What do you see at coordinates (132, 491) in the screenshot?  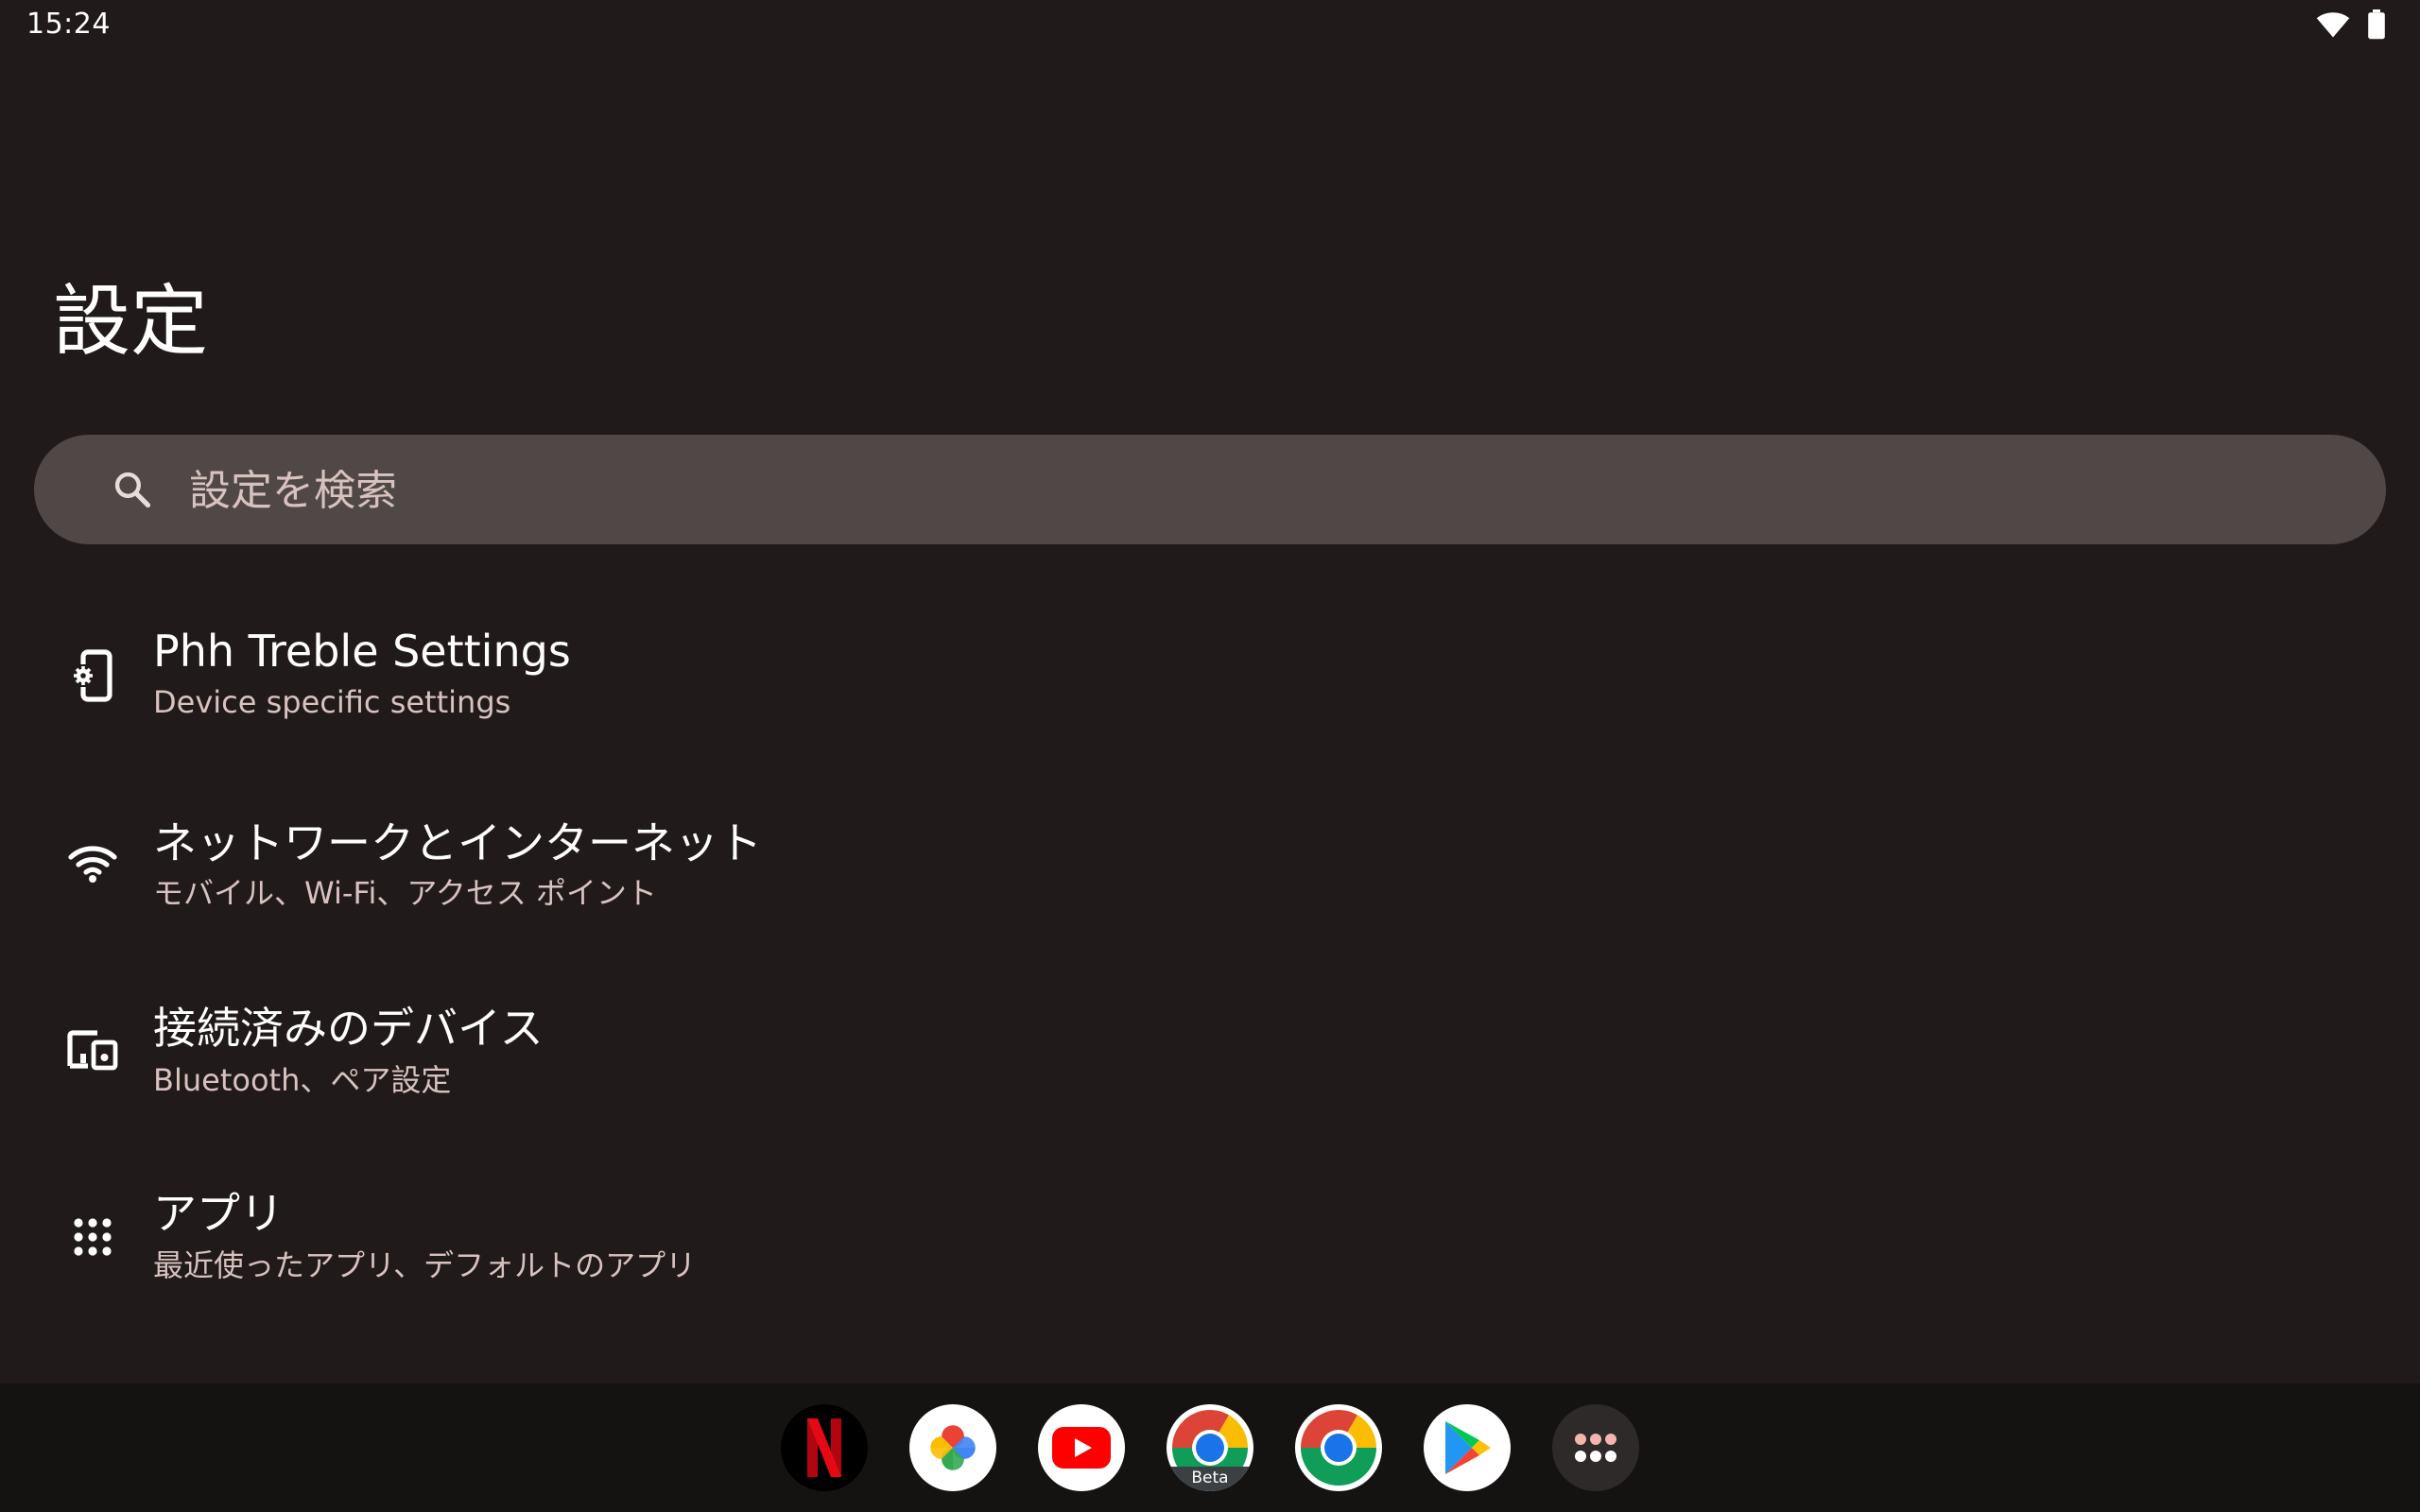 I see `search-icon` at bounding box center [132, 491].